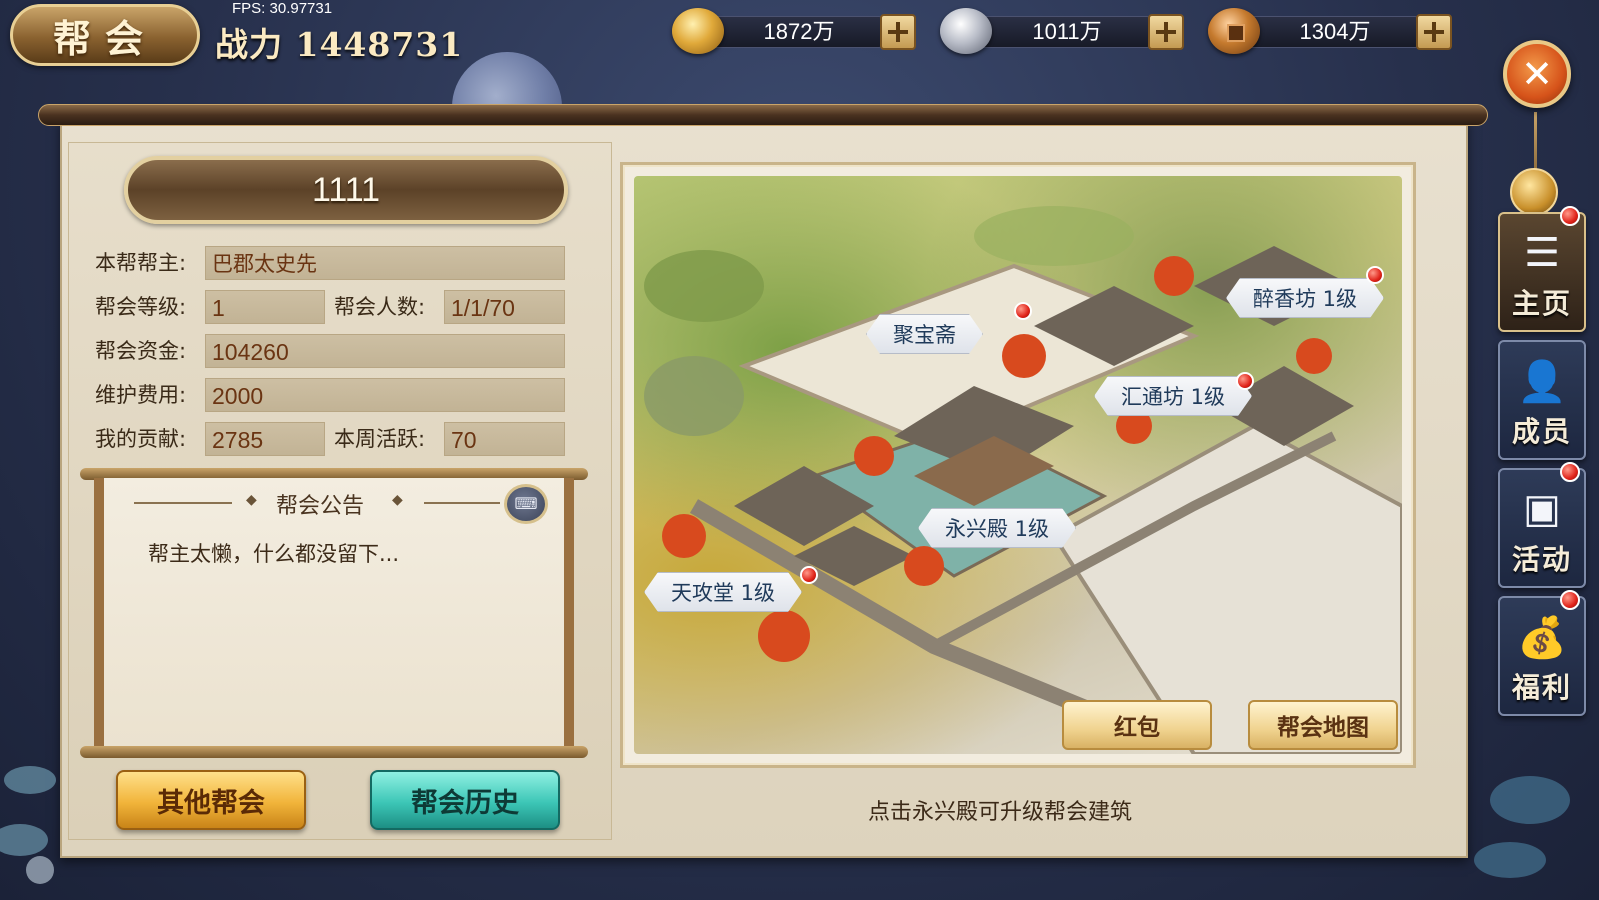  What do you see at coordinates (249, 44) in the screenshot?
I see `combat-power-label: 战力` at bounding box center [249, 44].